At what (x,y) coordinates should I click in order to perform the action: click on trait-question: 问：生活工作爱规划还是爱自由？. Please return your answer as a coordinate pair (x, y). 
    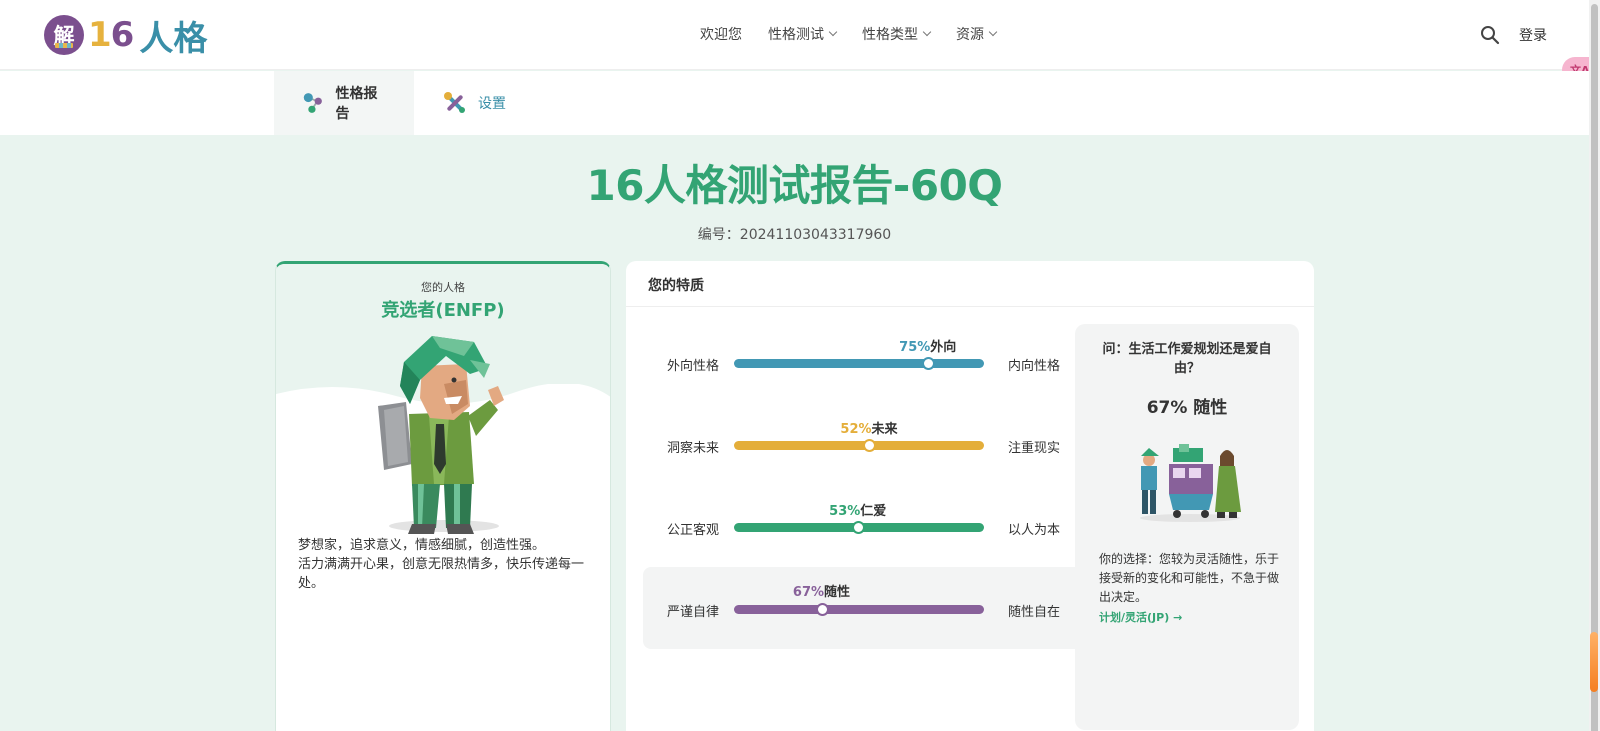
    Looking at the image, I should click on (1187, 359).